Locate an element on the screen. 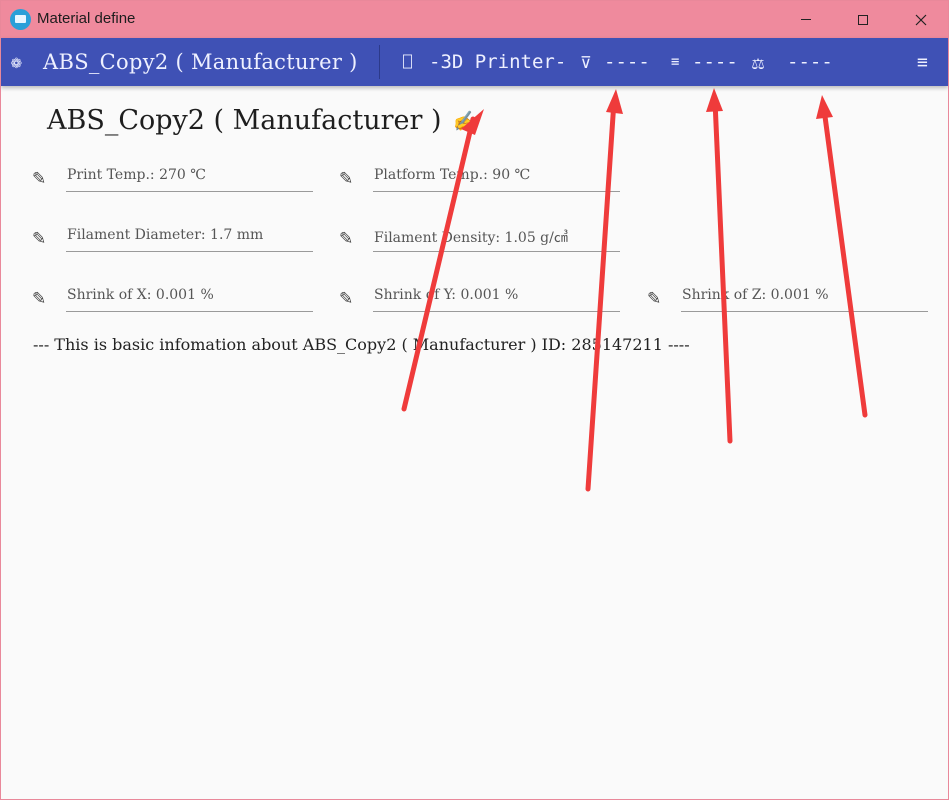 Image resolution: width=949 pixels, height=800 pixels. app-icon is located at coordinates (20, 19).